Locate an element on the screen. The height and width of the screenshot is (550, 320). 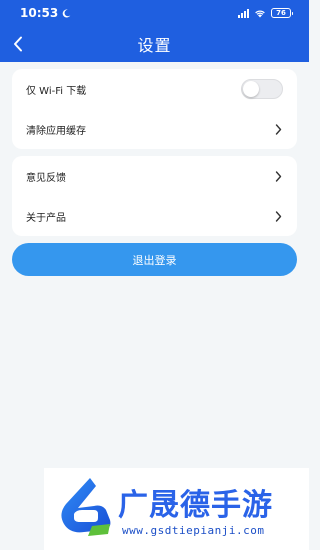
setting-row-feedback: 意见反馈 is located at coordinates (154, 176).